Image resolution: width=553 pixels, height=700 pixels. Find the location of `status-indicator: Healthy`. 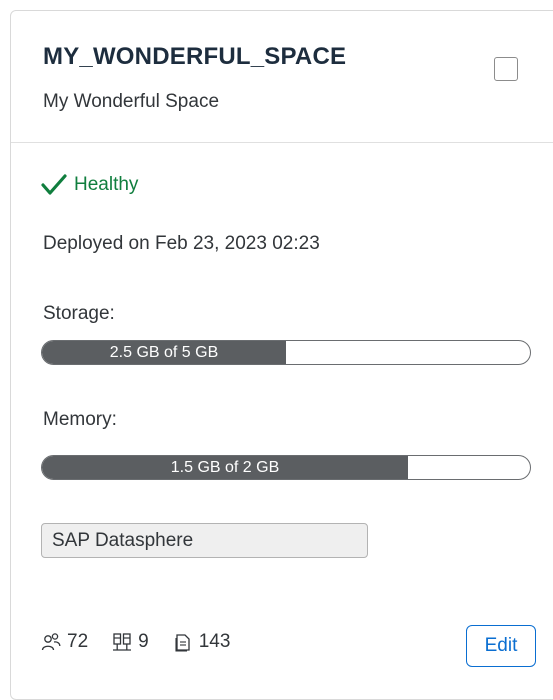

status-indicator: Healthy is located at coordinates (89, 185).